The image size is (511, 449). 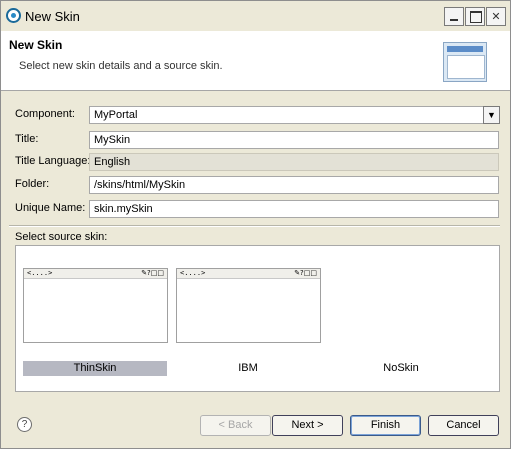 I want to click on back-button: < Back, so click(x=235, y=425).